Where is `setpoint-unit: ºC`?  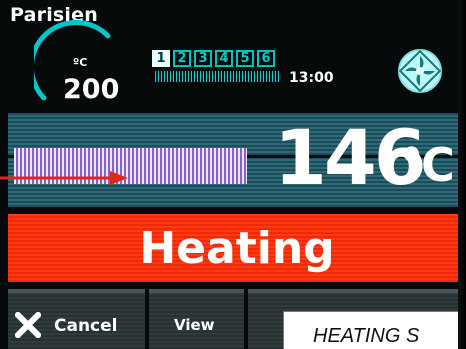 setpoint-unit: ºC is located at coordinates (80, 62).